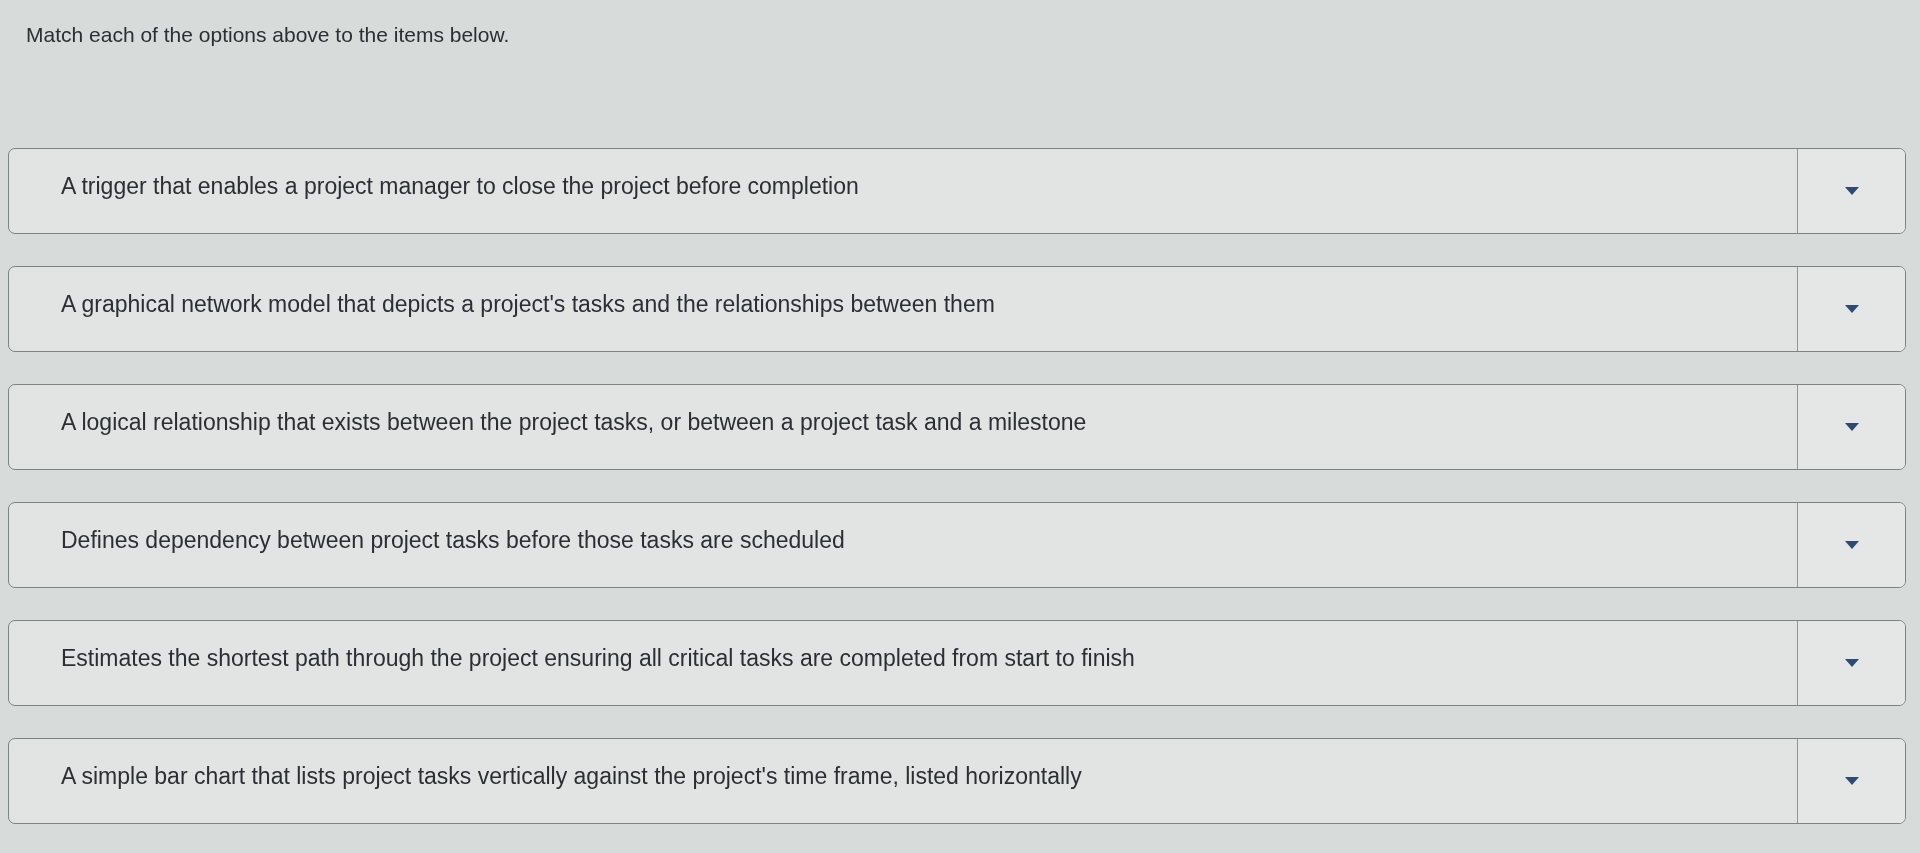  I want to click on item-text: Estimates the shortest path through the project ensuring all critical tasks are completed from start to finish, so click(598, 658).